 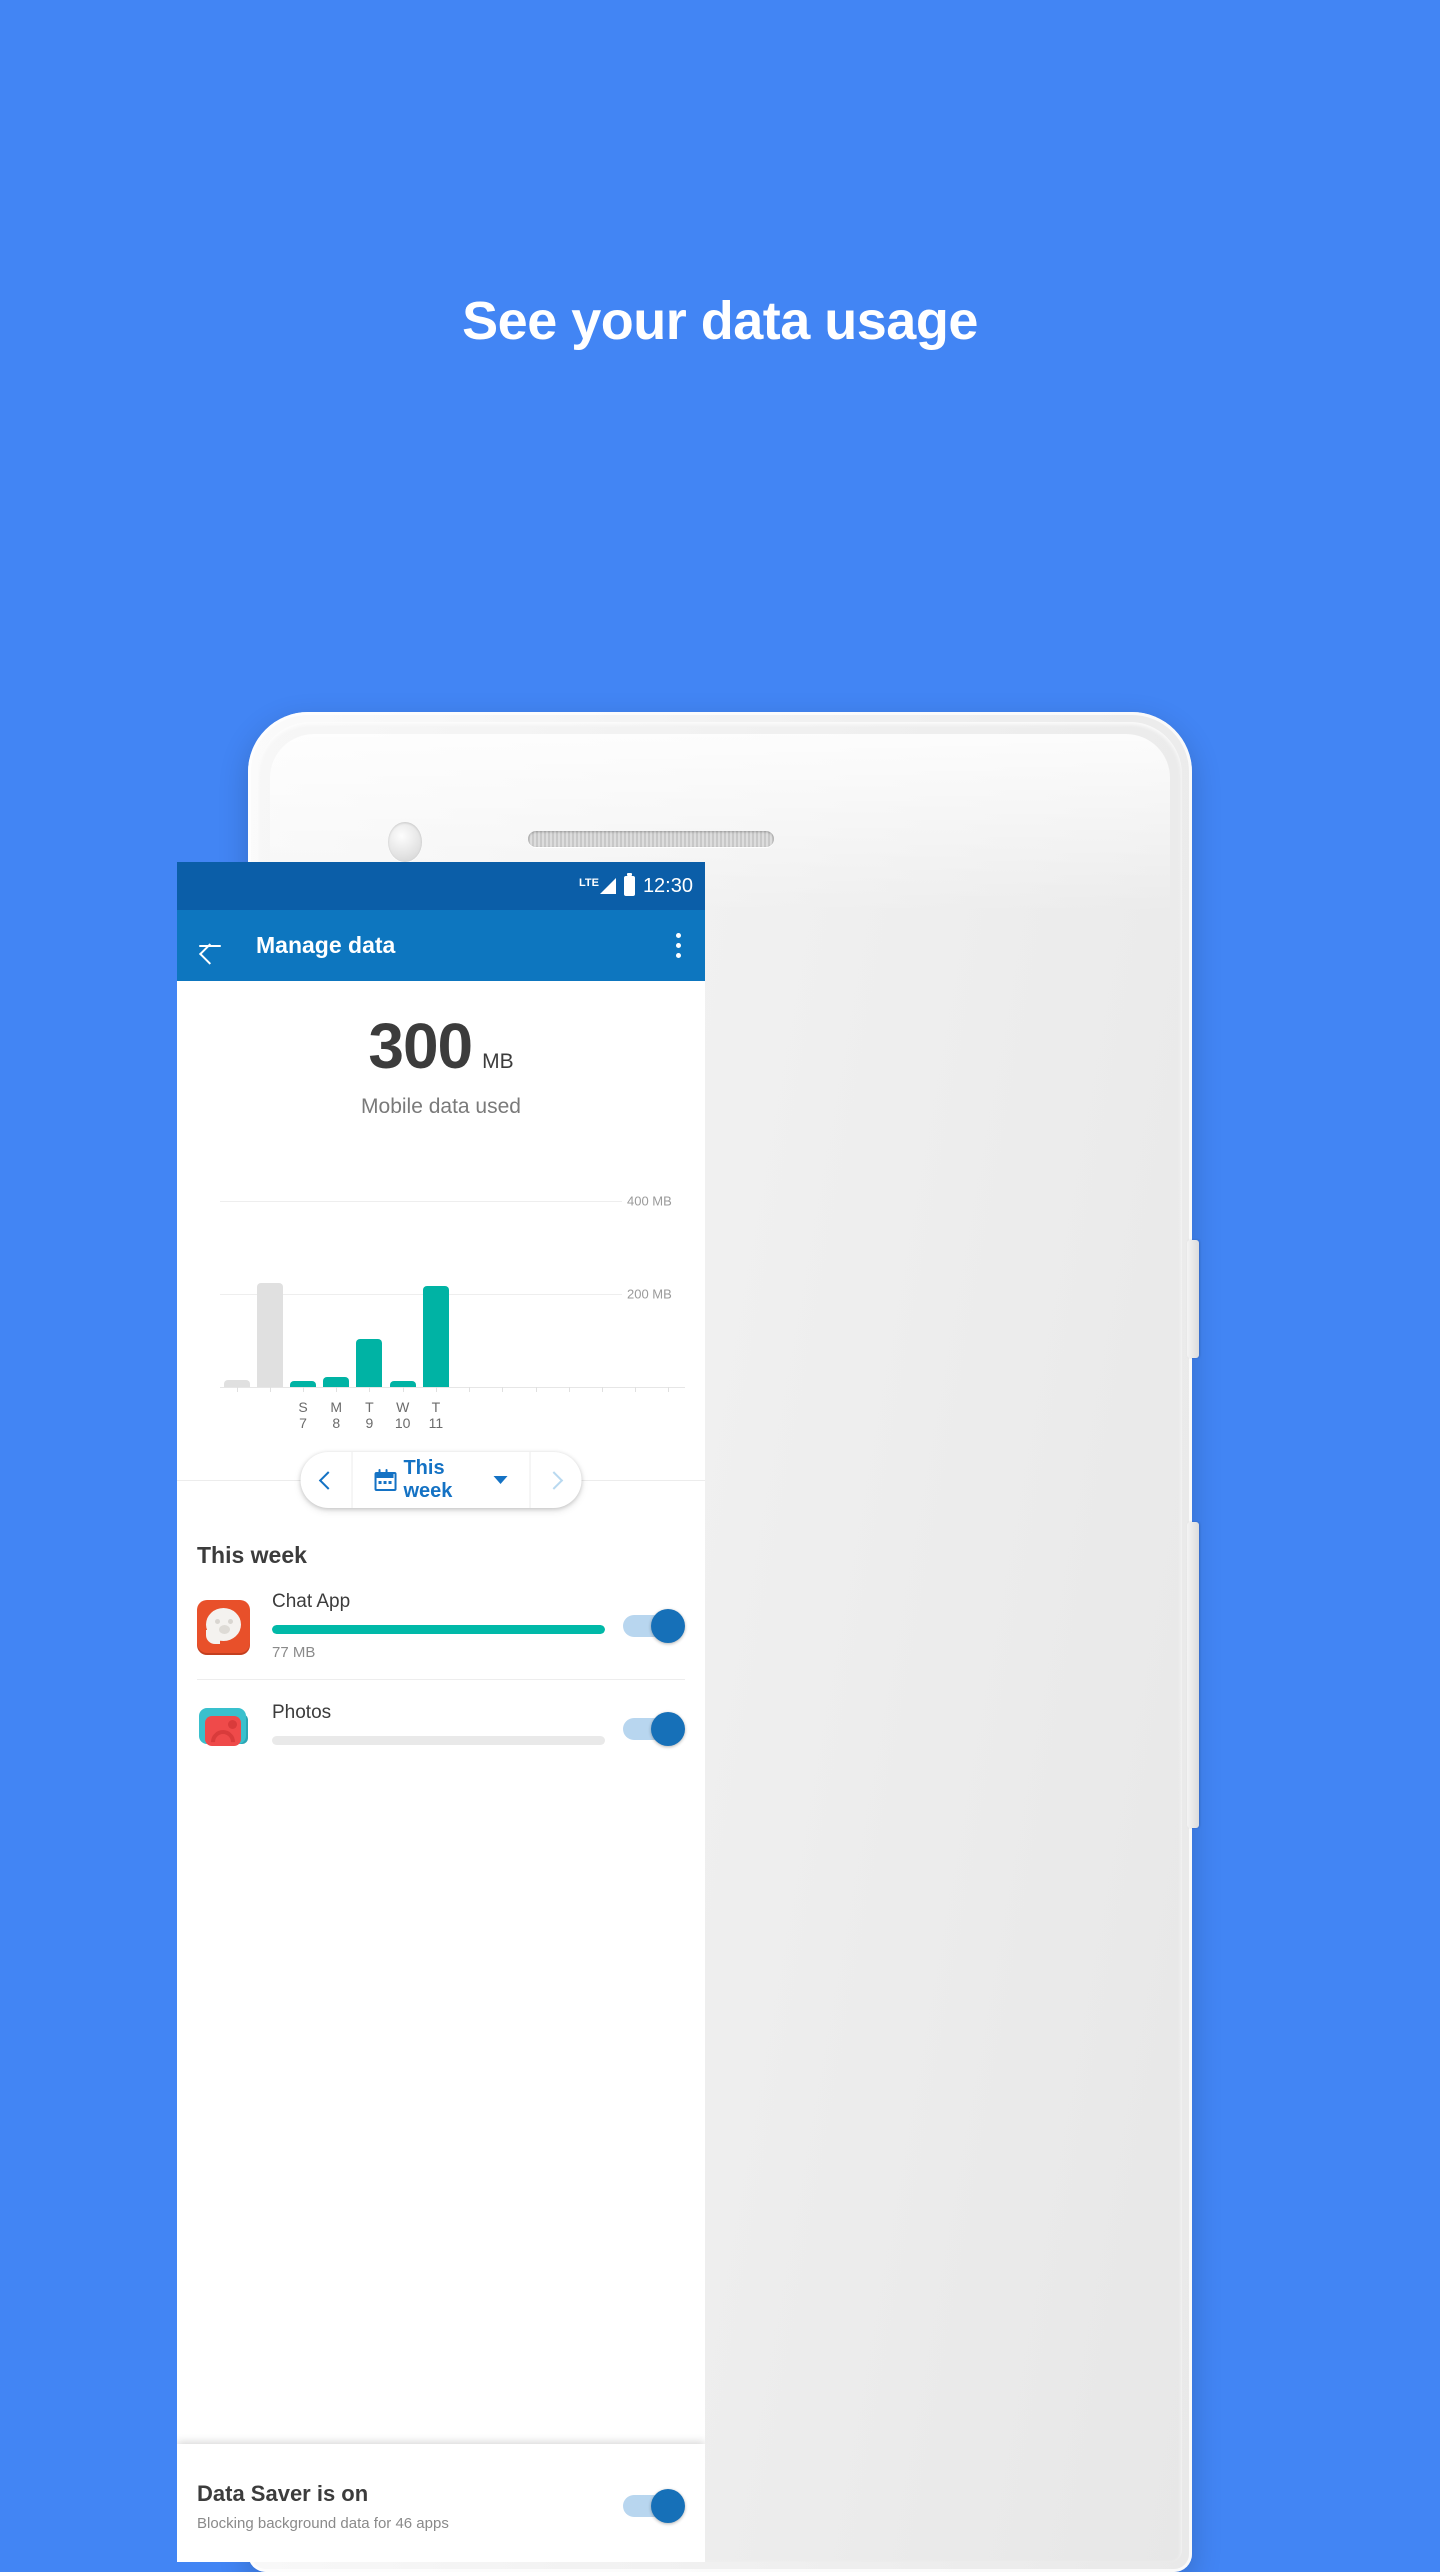 I want to click on volume-rocker-button, so click(x=1193, y=1675).